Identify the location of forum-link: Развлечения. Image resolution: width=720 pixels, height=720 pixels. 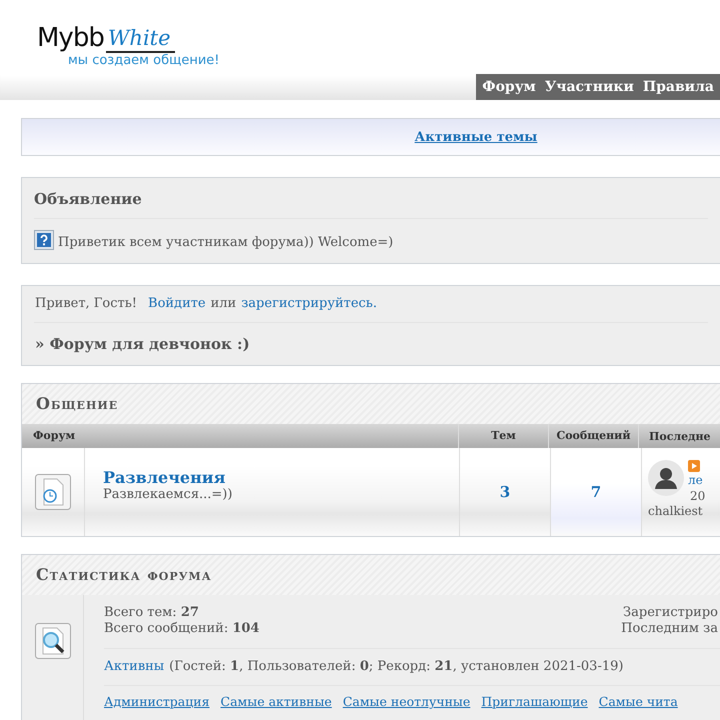
(272, 477).